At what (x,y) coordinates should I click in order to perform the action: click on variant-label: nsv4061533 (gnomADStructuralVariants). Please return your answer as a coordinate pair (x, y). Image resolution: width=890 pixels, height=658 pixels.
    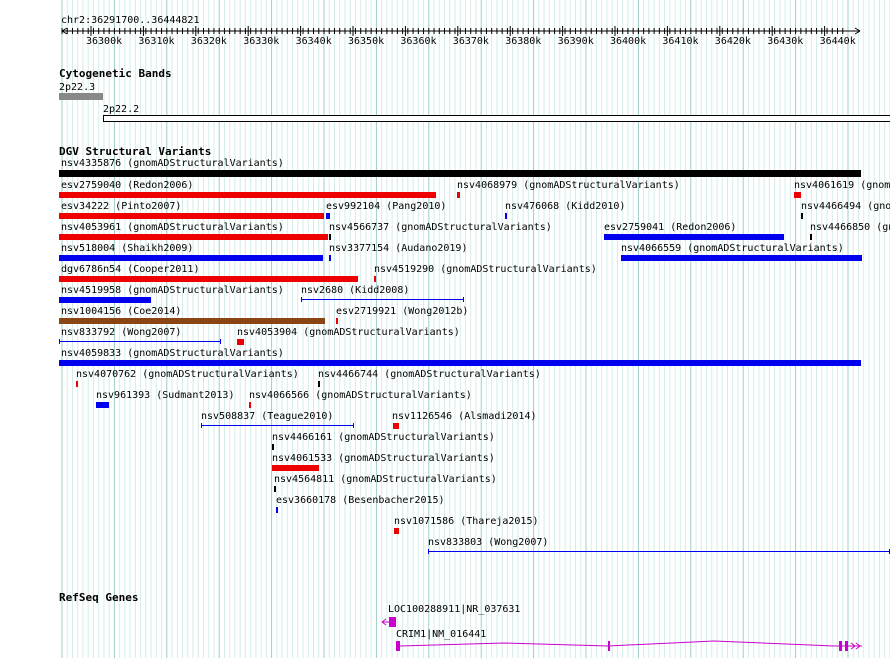
    Looking at the image, I should click on (383, 458).